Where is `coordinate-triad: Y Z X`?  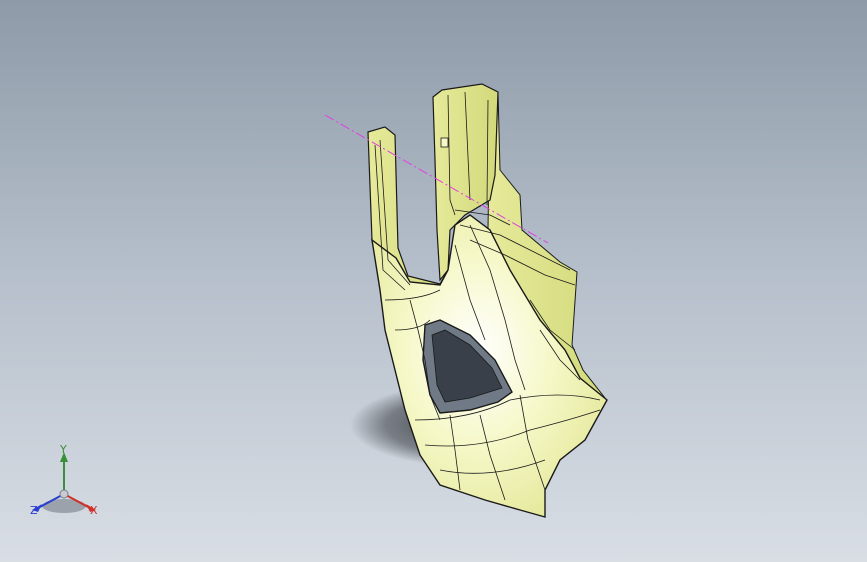
coordinate-triad: Y Z X is located at coordinates (66, 484).